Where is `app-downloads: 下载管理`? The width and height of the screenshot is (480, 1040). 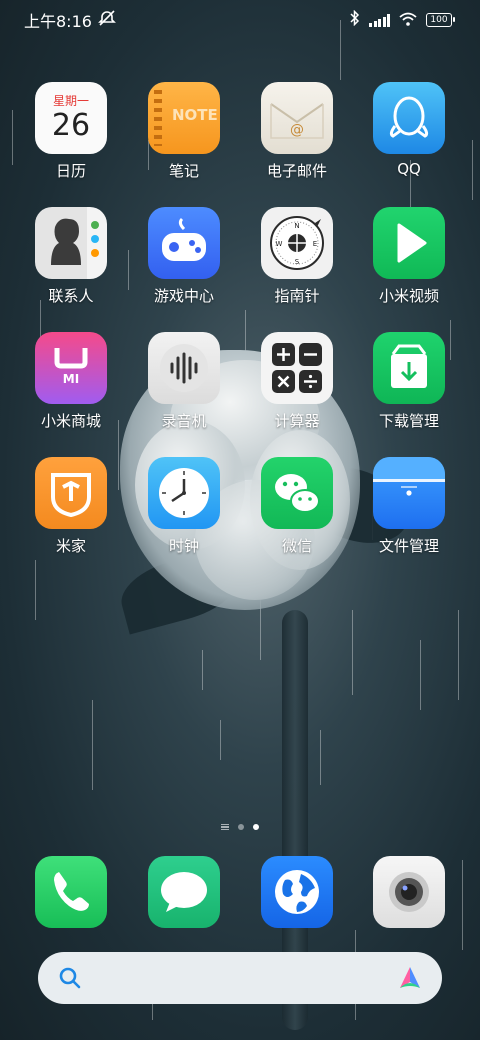
app-downloads: 下载管理 is located at coordinates (409, 381).